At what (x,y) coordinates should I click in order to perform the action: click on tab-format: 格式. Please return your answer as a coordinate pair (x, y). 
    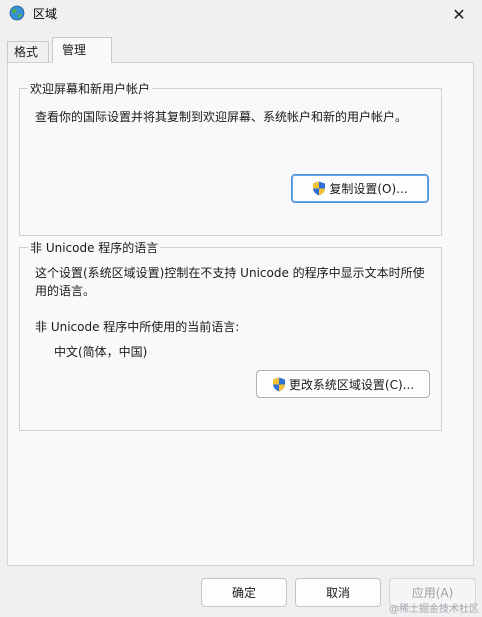
    Looking at the image, I should click on (28, 51).